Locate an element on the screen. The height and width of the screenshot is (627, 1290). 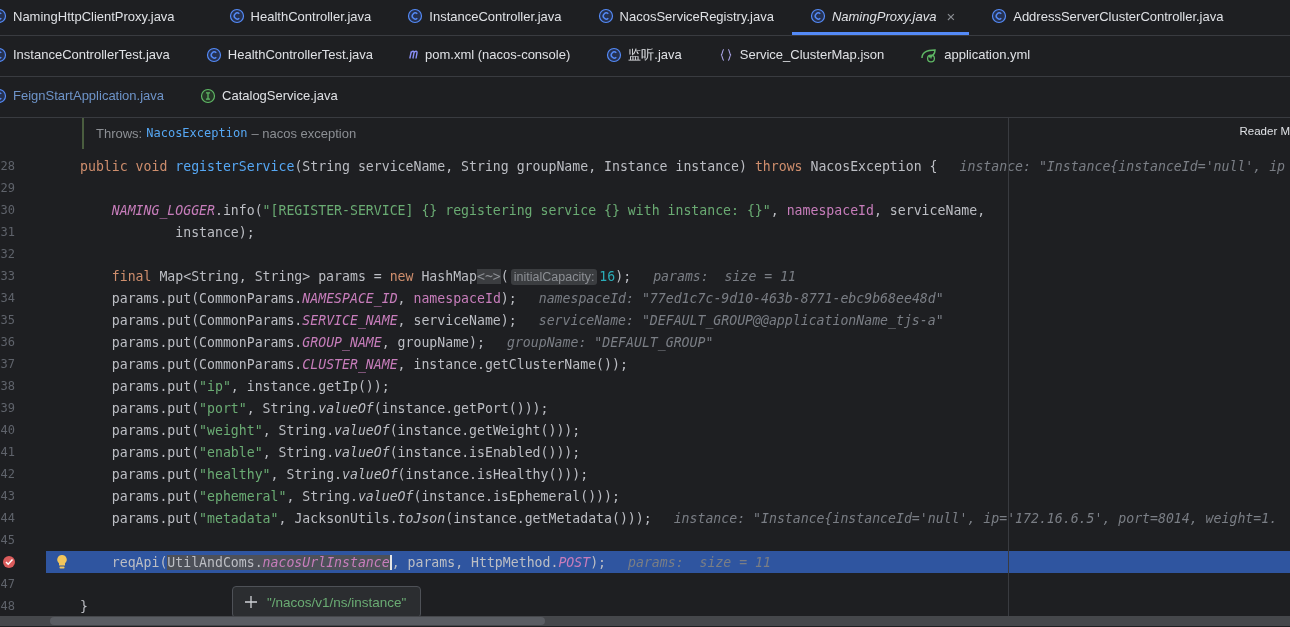
horizontal-scrollbar is located at coordinates (645, 621).